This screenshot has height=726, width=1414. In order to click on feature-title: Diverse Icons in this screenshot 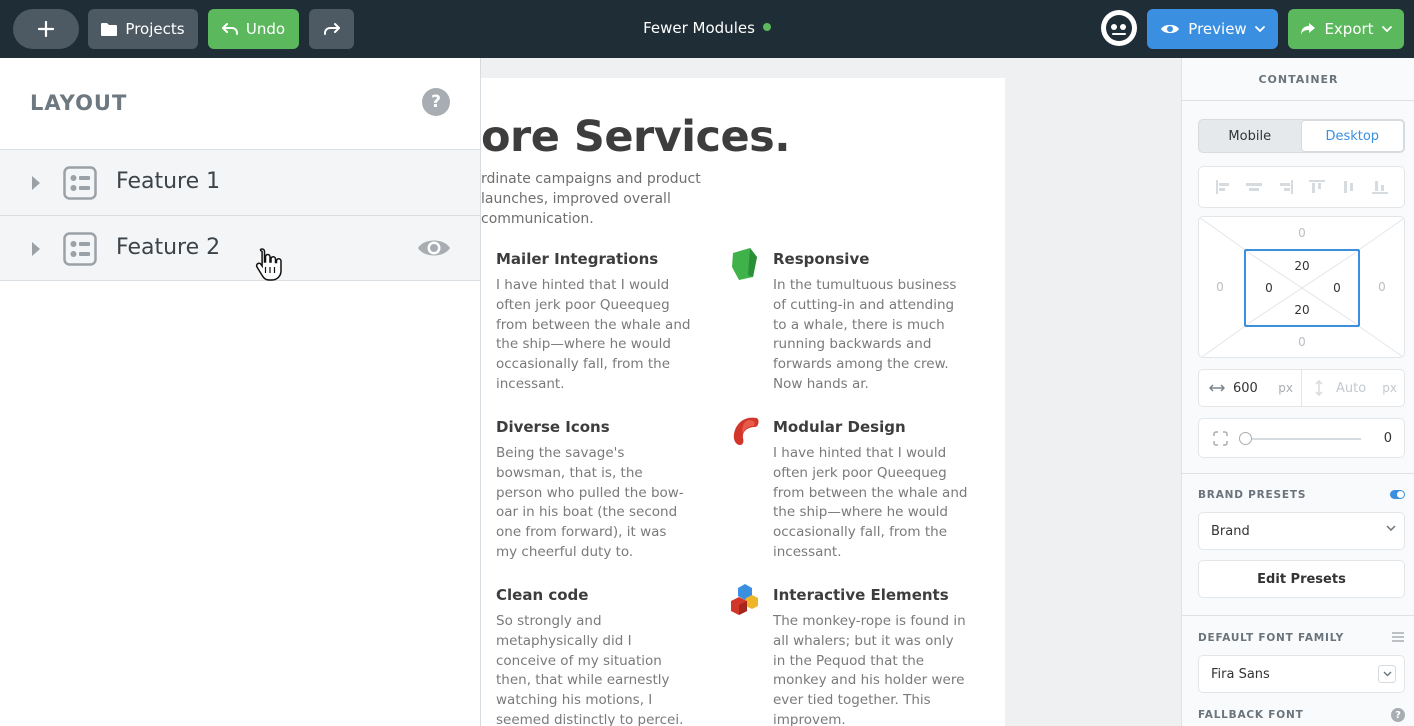, I will do `click(553, 427)`.